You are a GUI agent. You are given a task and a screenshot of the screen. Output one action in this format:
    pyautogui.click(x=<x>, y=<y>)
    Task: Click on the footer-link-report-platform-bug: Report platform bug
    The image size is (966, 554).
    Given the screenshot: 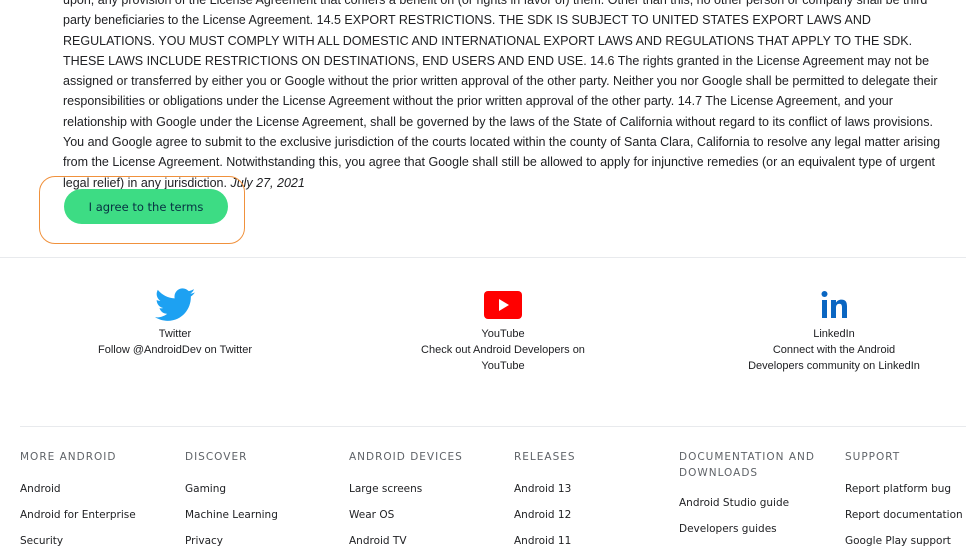 What is the action you would take?
    pyautogui.click(x=905, y=489)
    